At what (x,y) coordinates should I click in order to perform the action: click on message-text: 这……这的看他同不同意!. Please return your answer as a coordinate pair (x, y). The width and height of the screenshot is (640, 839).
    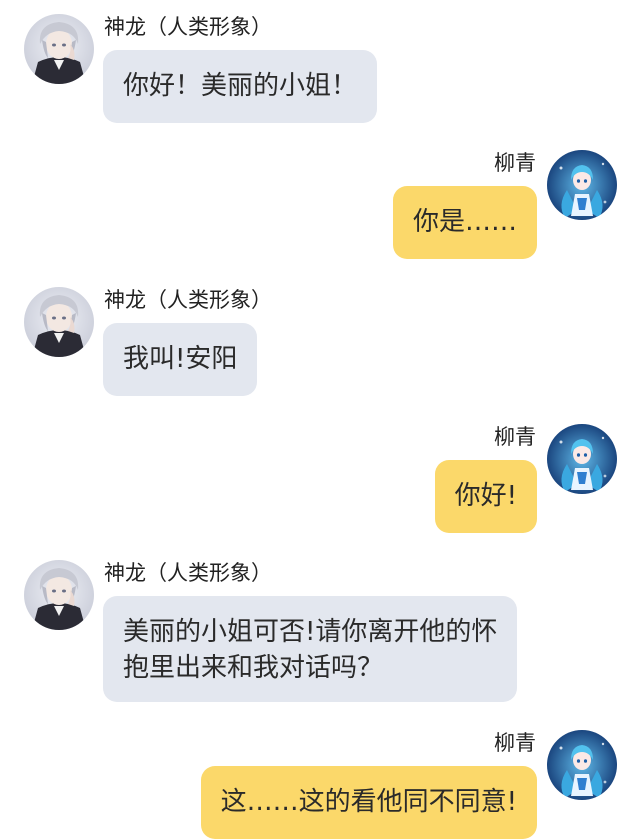
    Looking at the image, I should click on (368, 802).